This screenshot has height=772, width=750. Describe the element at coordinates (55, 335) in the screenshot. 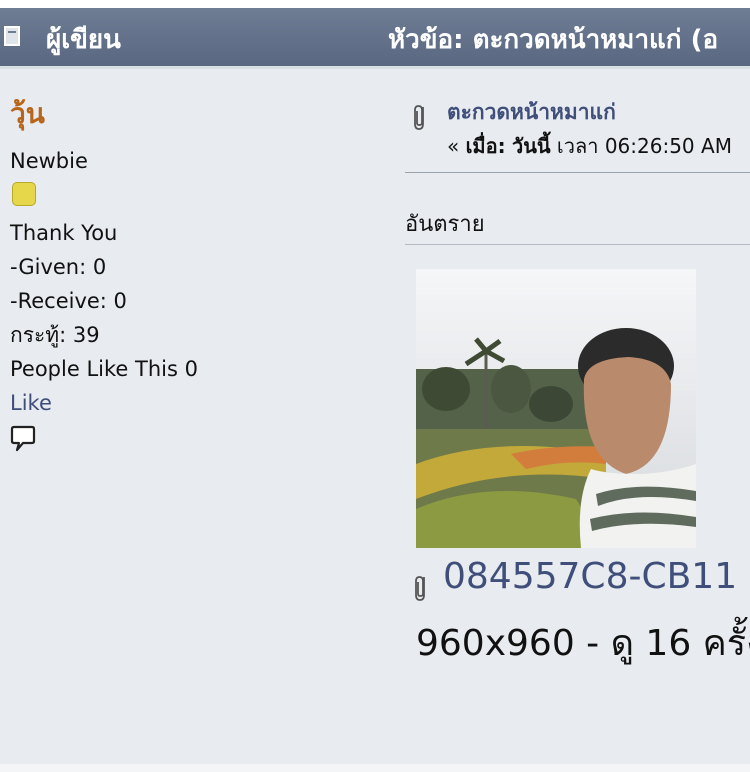

I see `post-count: กระทู้: 39` at that location.